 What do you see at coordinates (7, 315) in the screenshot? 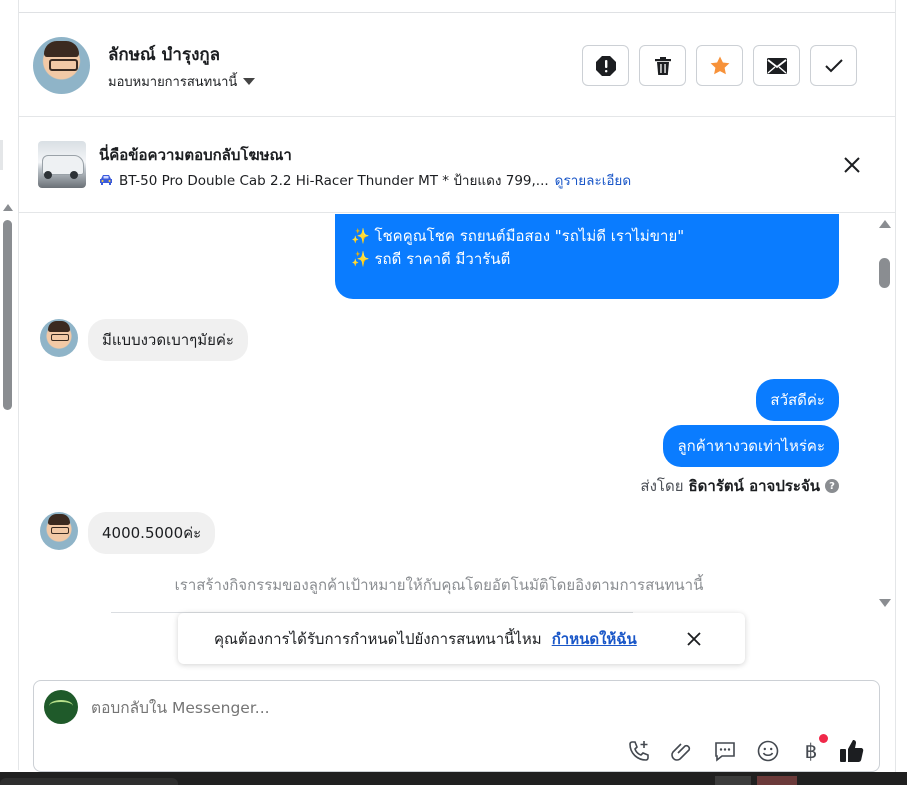
I see `left-scrollbar-thumb` at bounding box center [7, 315].